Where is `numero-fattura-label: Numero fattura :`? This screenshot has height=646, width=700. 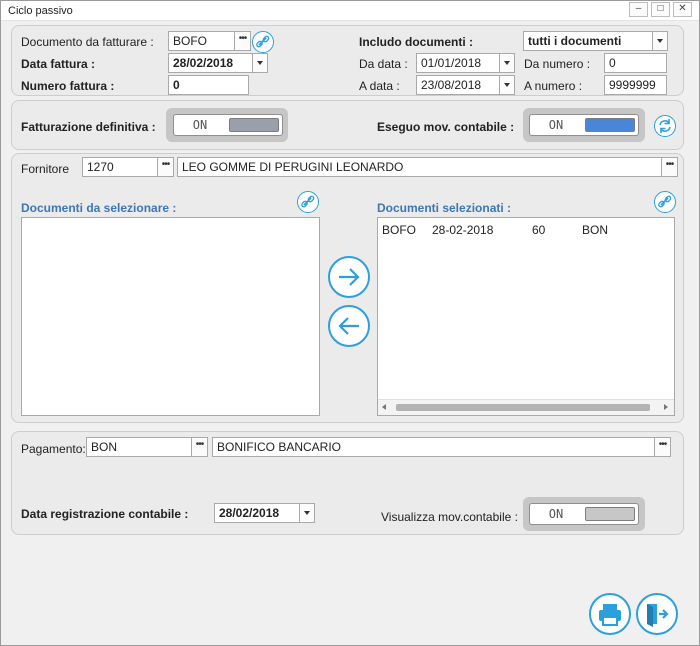 numero-fattura-label: Numero fattura : is located at coordinates (68, 86).